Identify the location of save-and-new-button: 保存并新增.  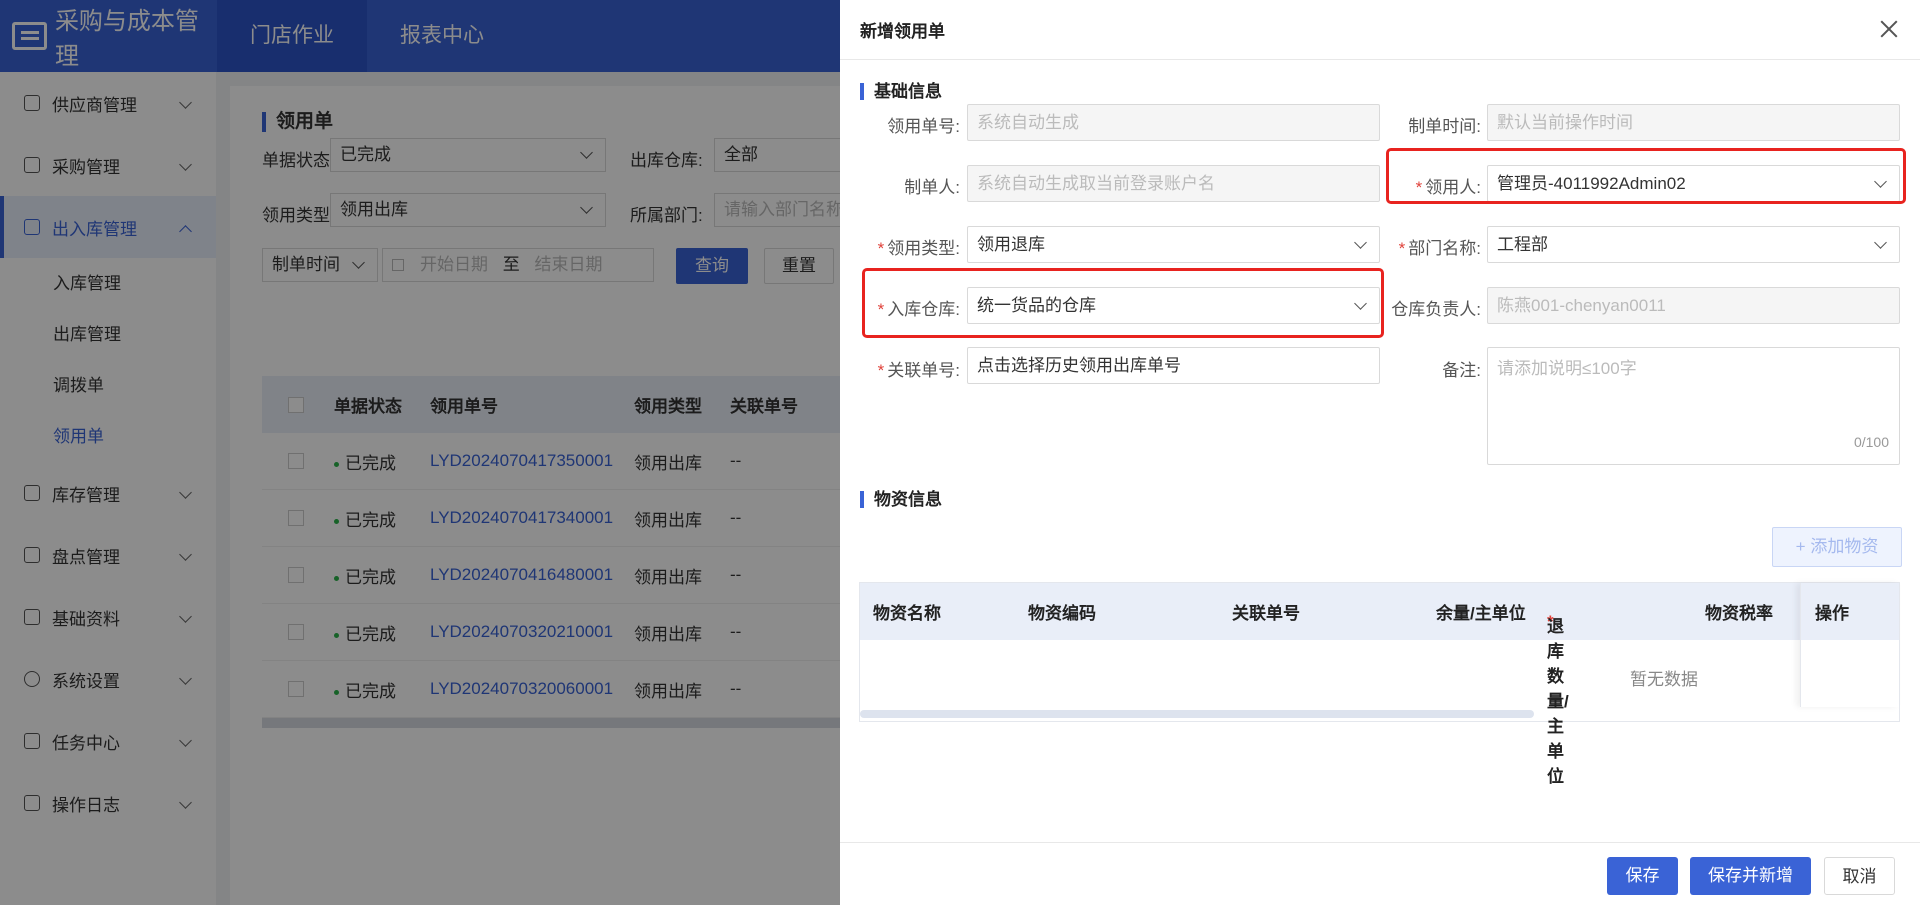
(1750, 876).